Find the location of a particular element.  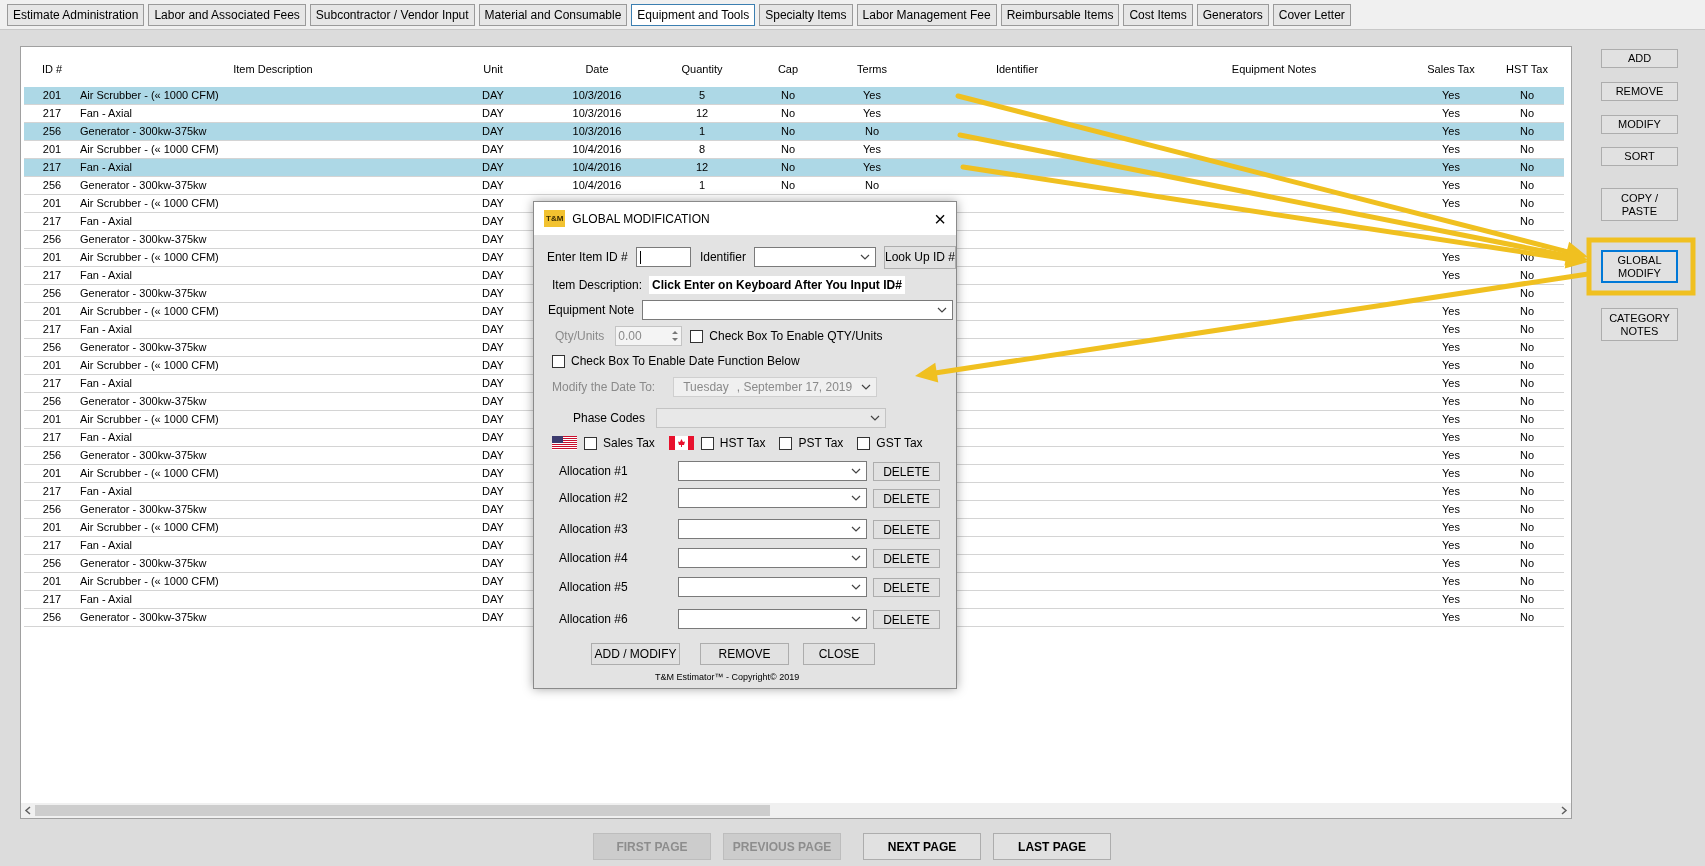

column-header: Cap is located at coordinates (788, 69).